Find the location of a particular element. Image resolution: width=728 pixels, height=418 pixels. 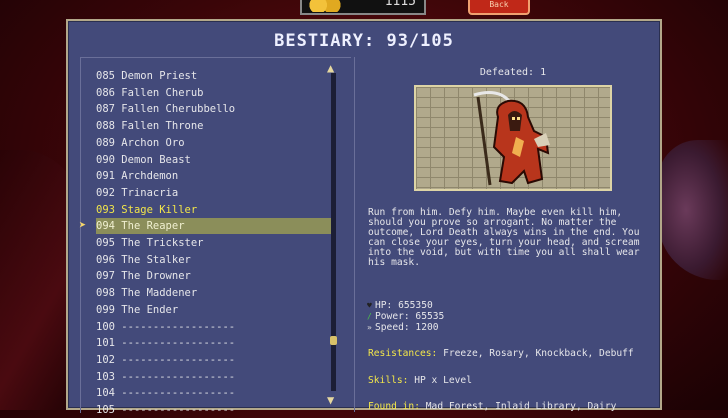

list-item: 100 ------------------ is located at coordinates (213, 327).